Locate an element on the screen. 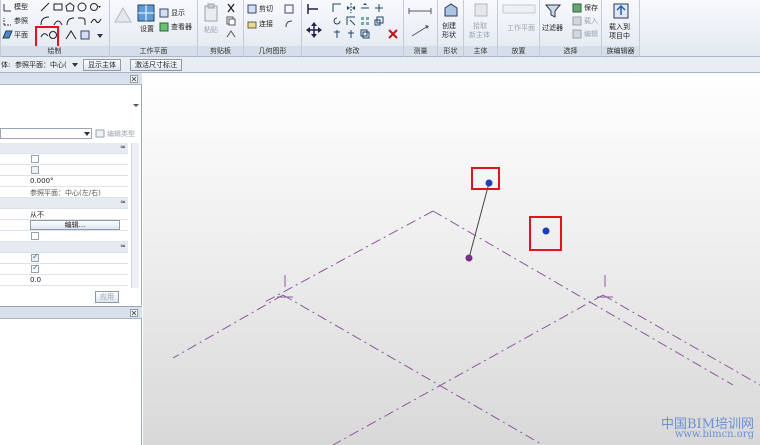 Image resolution: width=760 pixels, height=445 pixels. point-element-purple is located at coordinates (469, 258).